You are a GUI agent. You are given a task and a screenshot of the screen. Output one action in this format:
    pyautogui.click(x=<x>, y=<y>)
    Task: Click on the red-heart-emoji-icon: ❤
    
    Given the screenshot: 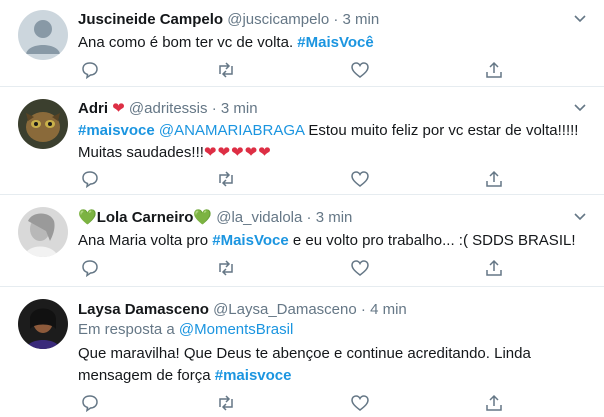 What is the action you would take?
    pyautogui.click(x=118, y=108)
    